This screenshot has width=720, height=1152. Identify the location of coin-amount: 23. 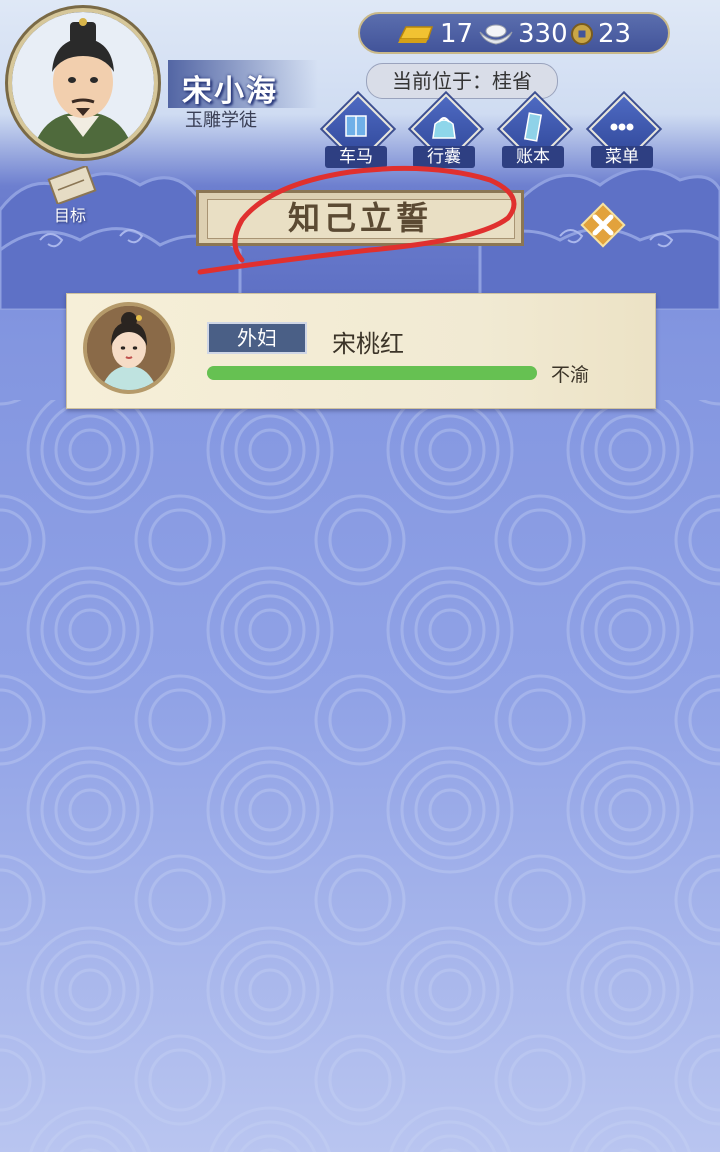
(615, 34).